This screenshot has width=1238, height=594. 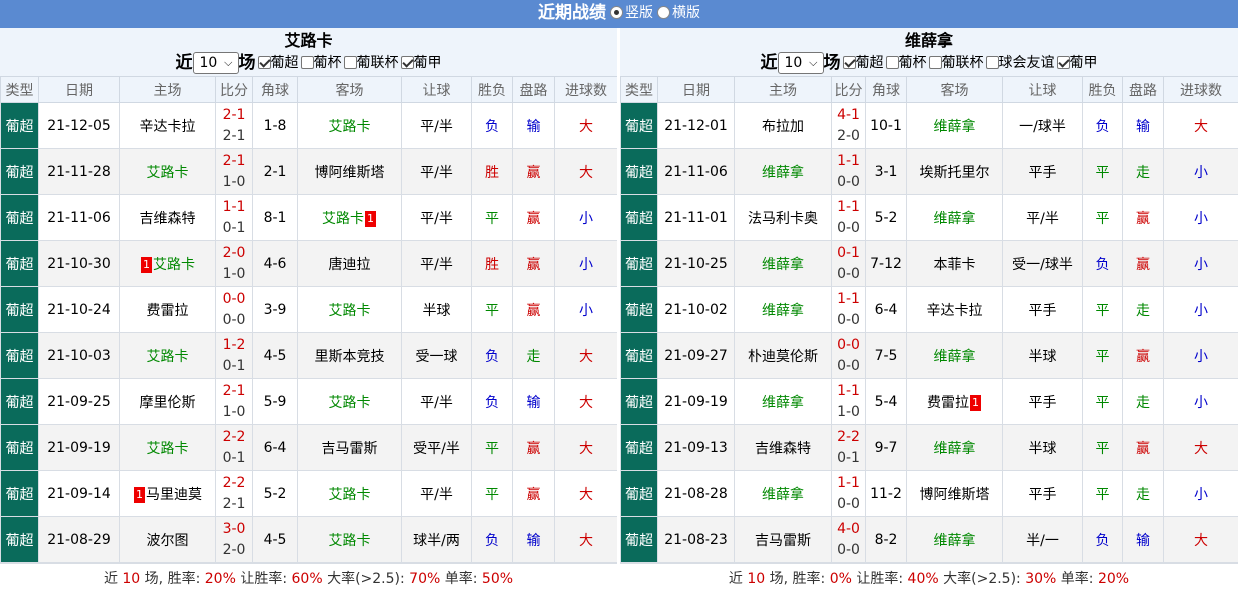 What do you see at coordinates (686, 13) in the screenshot?
I see `radio-horizontal-label: 横版` at bounding box center [686, 13].